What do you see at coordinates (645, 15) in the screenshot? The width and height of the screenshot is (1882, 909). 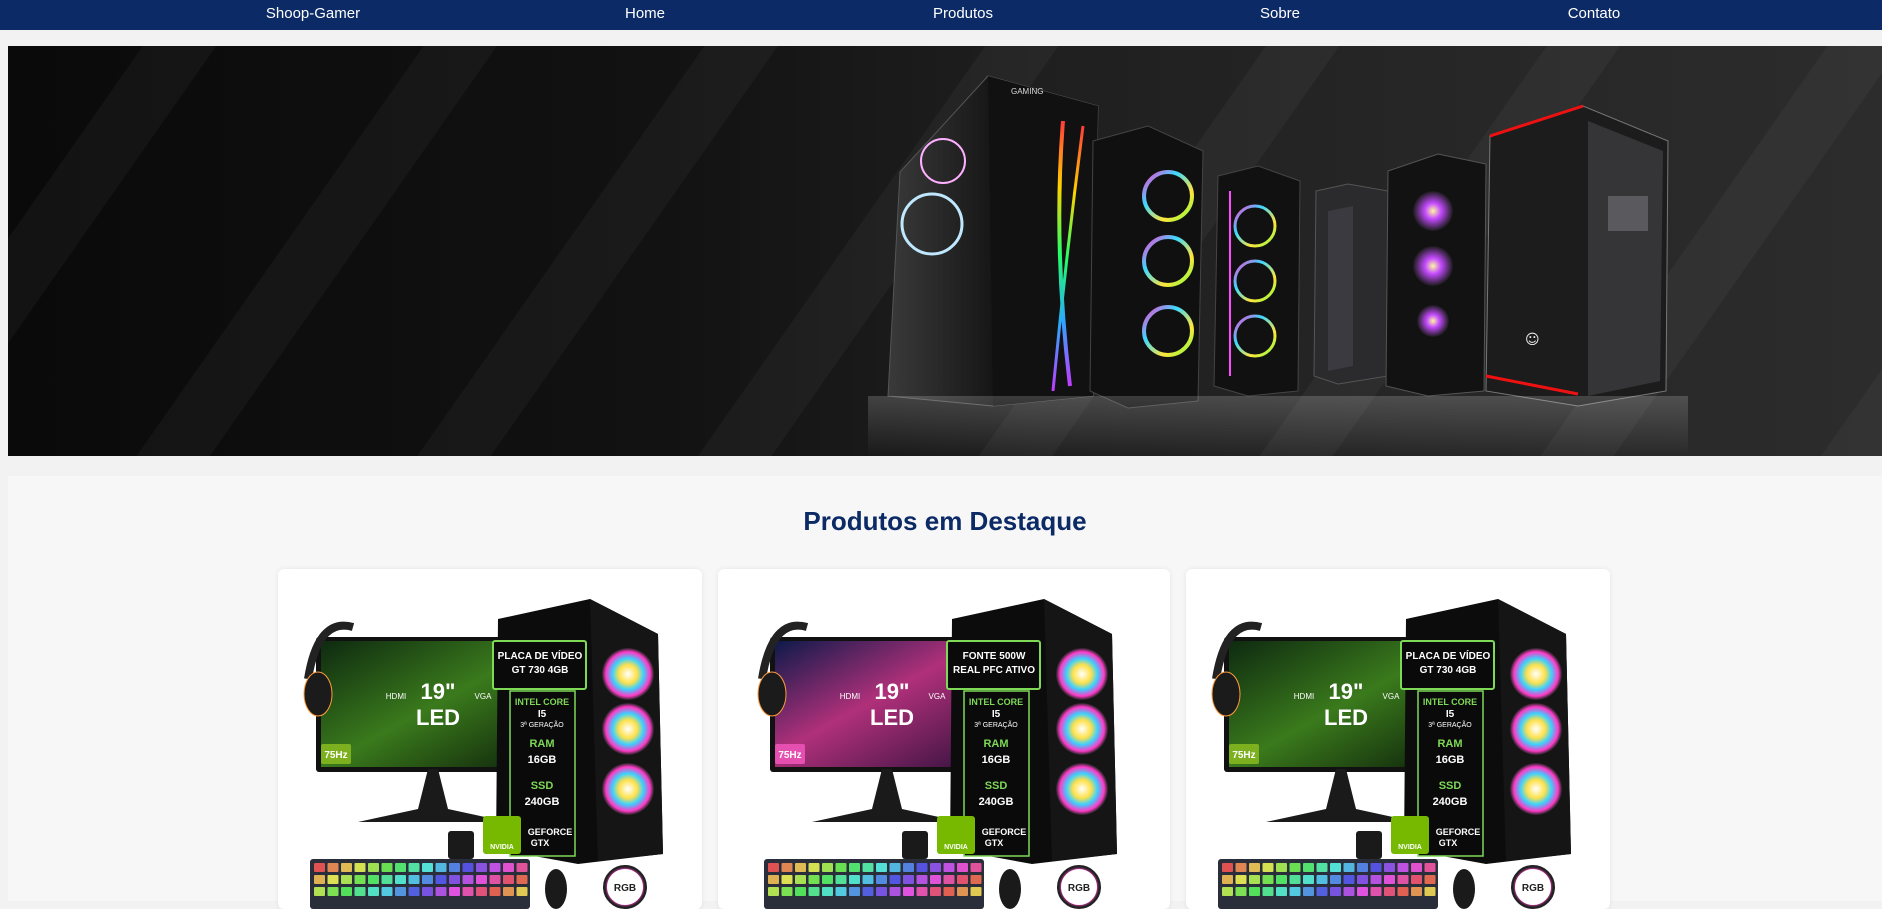 I see `nav-home: Home` at bounding box center [645, 15].